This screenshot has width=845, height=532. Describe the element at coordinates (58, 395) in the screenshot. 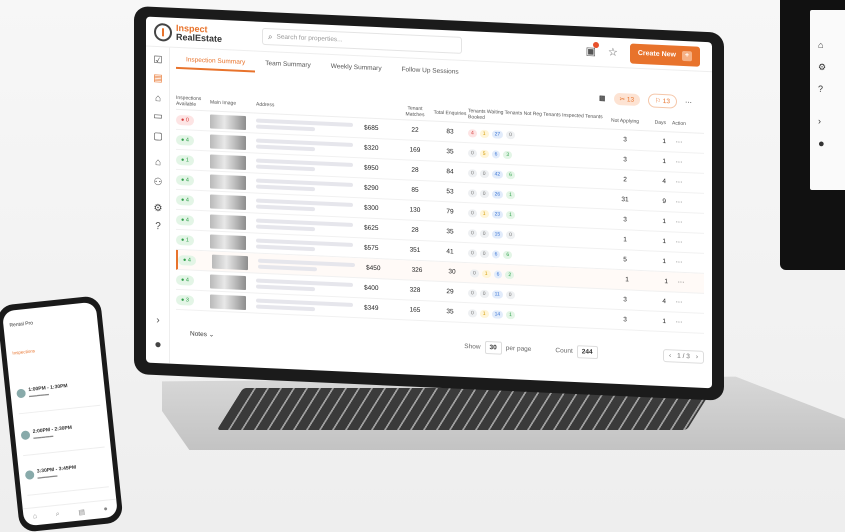

I see `phone-card: 1:00PM - 1:30PM ▬▬▬▬▬` at that location.